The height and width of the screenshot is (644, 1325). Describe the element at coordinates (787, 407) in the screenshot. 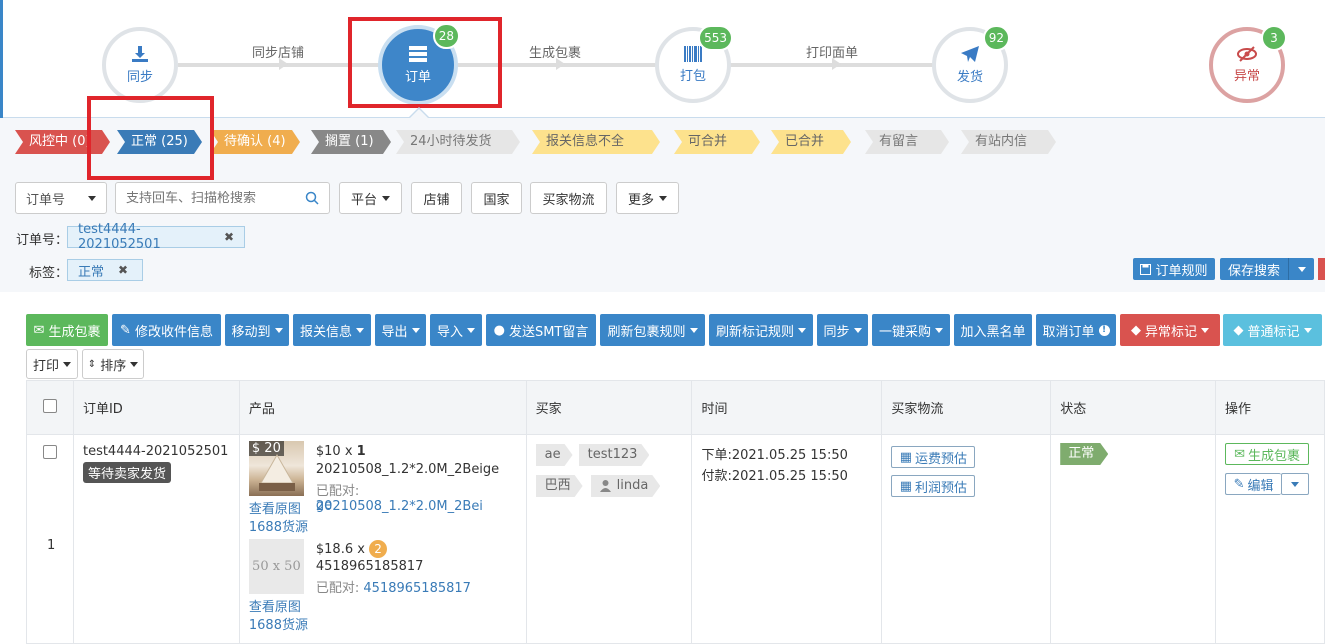

I see `header-time: 时间` at that location.